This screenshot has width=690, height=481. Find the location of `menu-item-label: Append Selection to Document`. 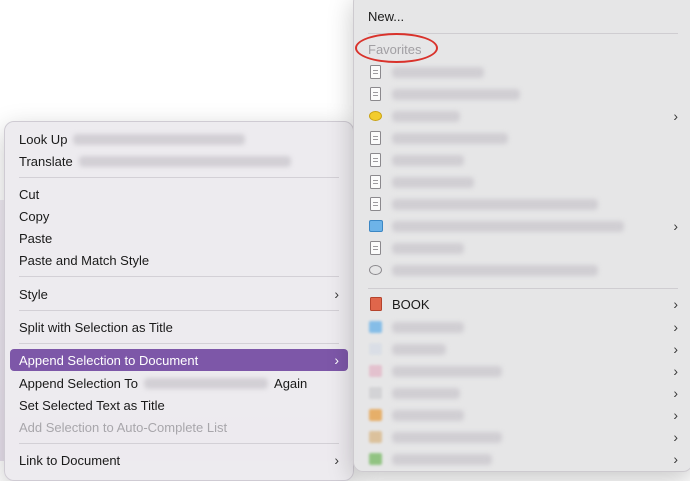

menu-item-label: Append Selection to Document is located at coordinates (109, 360).